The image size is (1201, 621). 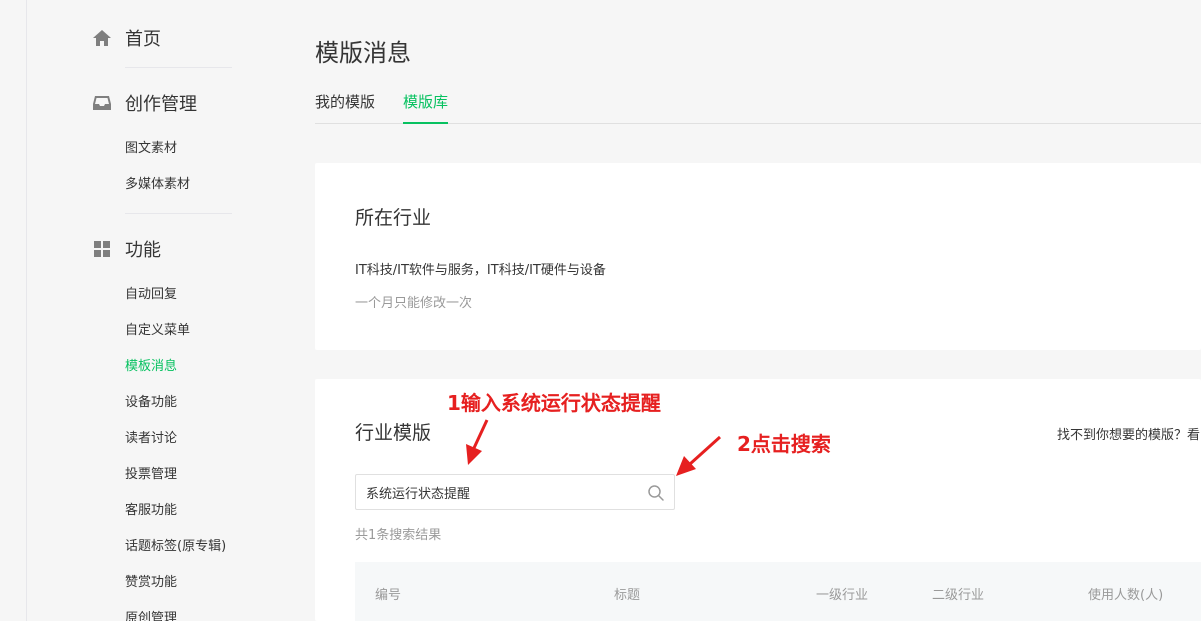 I want to click on tab-template-library: 模版库, so click(x=426, y=108).